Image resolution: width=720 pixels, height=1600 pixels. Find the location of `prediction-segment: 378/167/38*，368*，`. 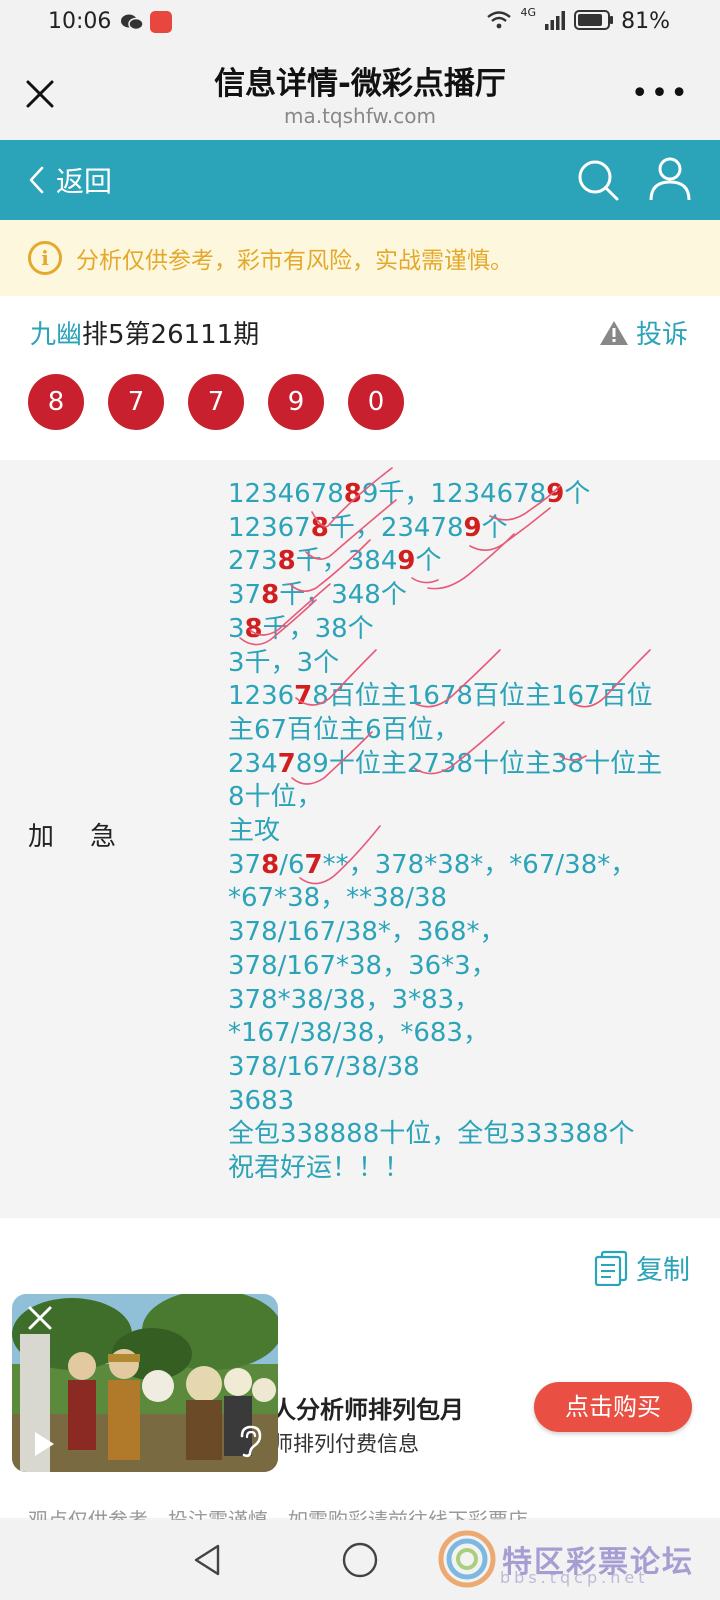

prediction-segment: 378/167/38*，368*， is located at coordinates (367, 932).